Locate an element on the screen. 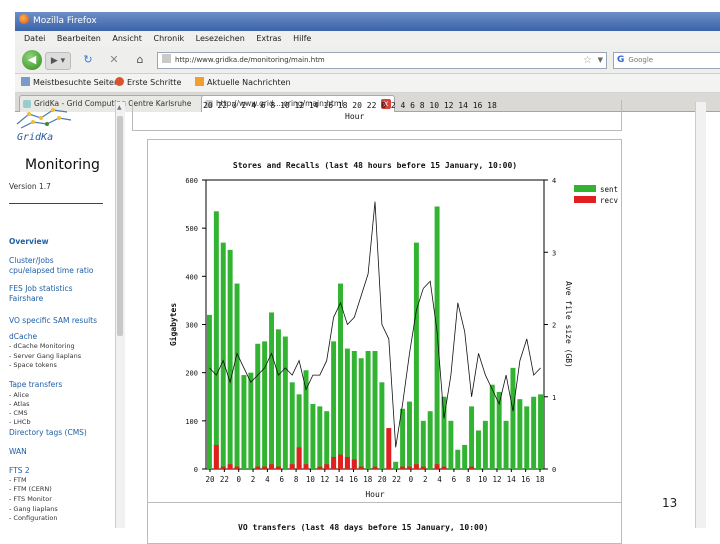 The image size is (720, 544). sidebar-item: FTS 2 is located at coordinates (19, 470).